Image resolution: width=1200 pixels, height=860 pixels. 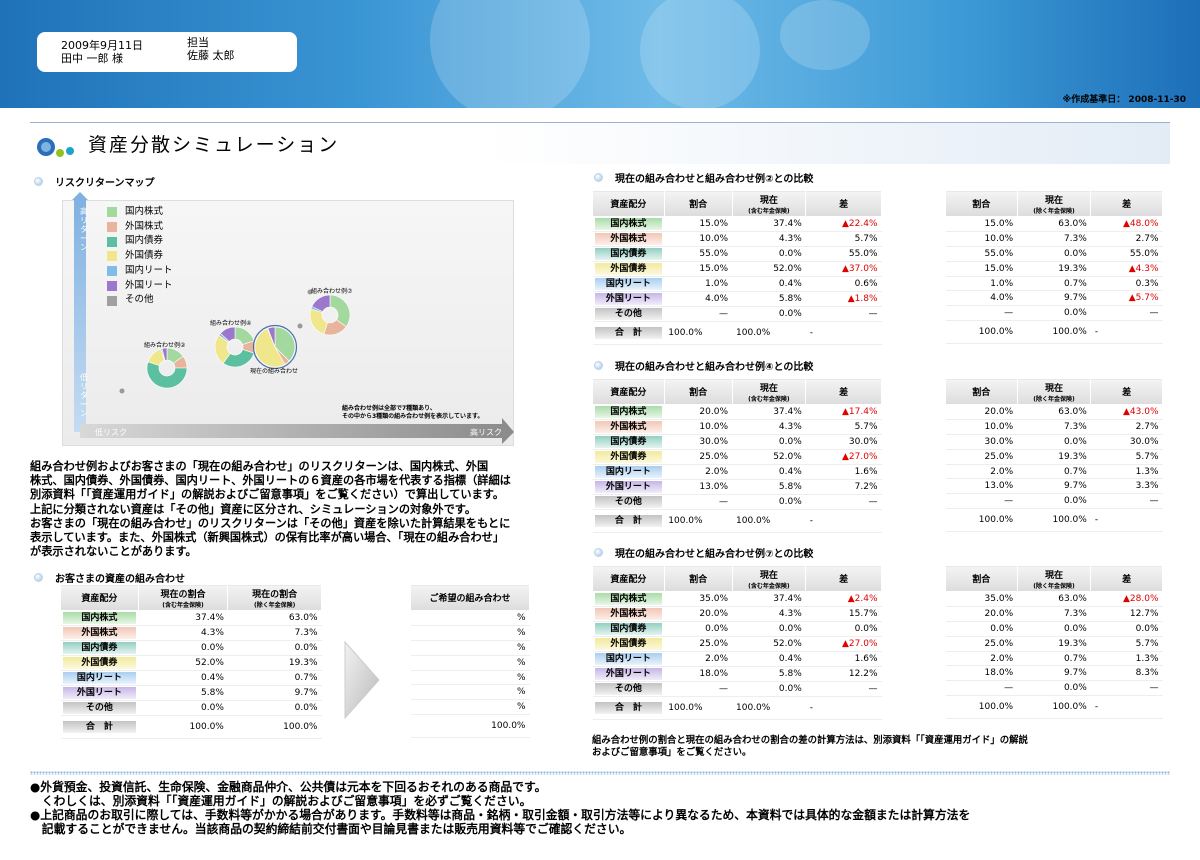 I want to click on current-value: 0.4%, so click(x=769, y=284).